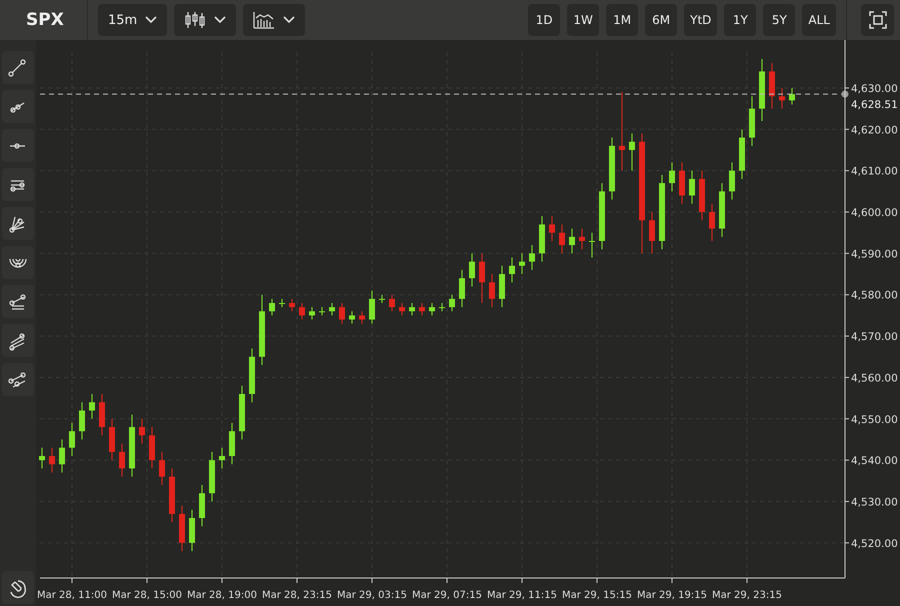 This screenshot has height=606, width=900. Describe the element at coordinates (874, 88) in the screenshot. I see `price-label: 4,630.00` at that location.